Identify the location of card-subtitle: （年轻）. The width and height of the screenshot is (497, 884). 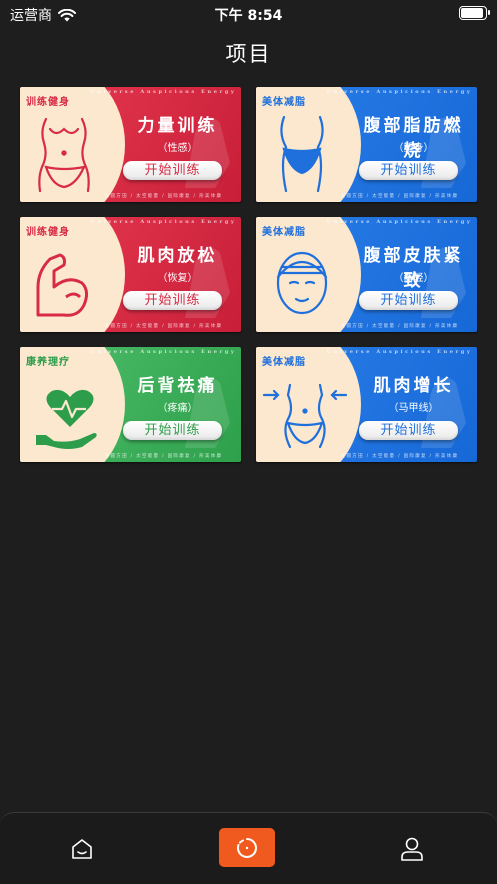
(413, 278).